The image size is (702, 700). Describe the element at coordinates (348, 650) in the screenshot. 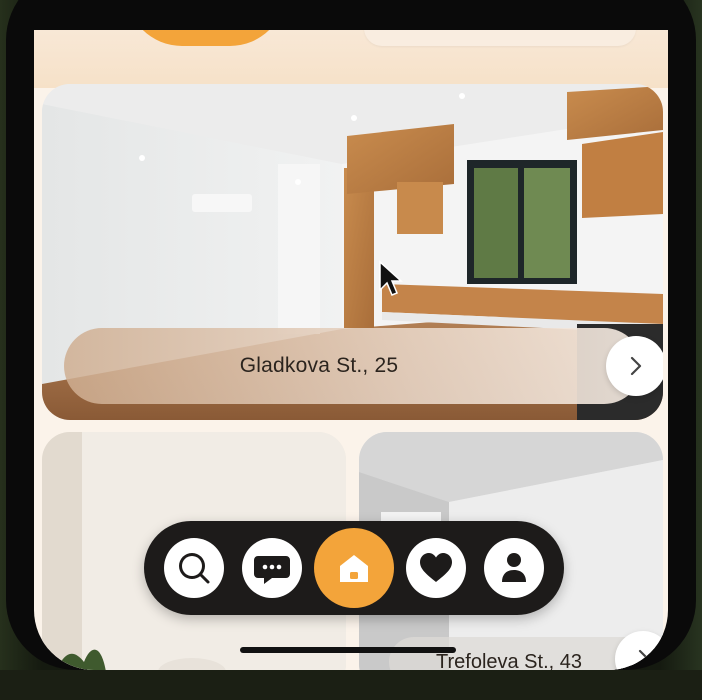

I see `home-indicator` at that location.